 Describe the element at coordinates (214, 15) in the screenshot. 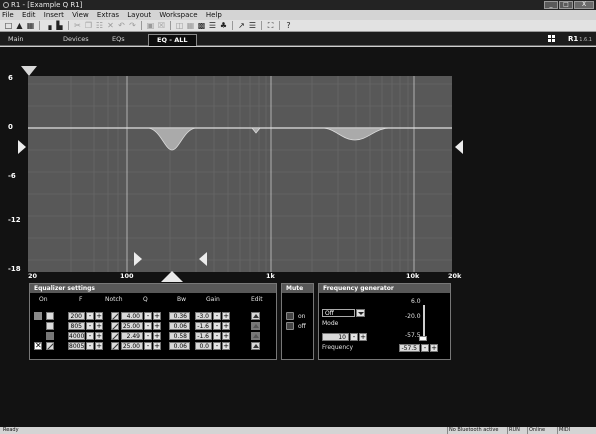

I see `menu-help: Help` at that location.